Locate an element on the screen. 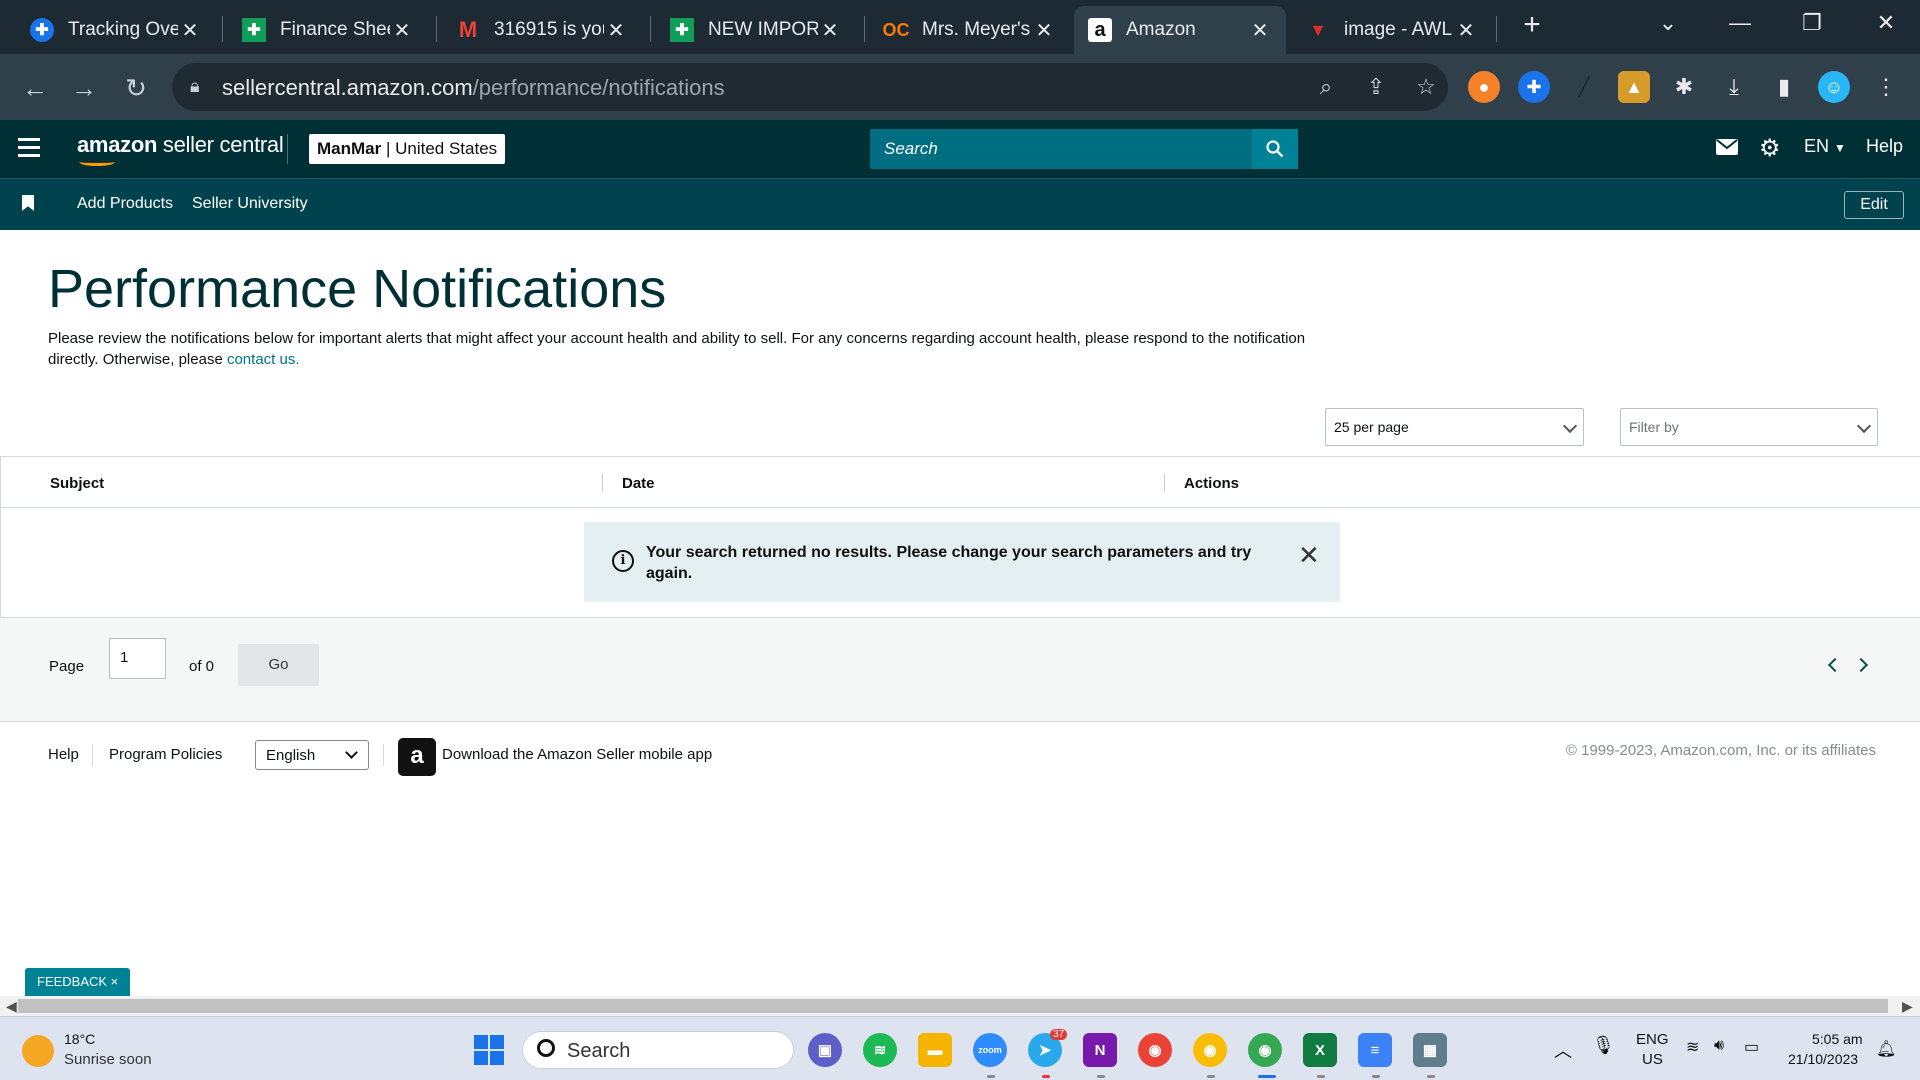 This screenshot has height=1080, width=1920. seller-search-box: Search is located at coordinates (1084, 149).